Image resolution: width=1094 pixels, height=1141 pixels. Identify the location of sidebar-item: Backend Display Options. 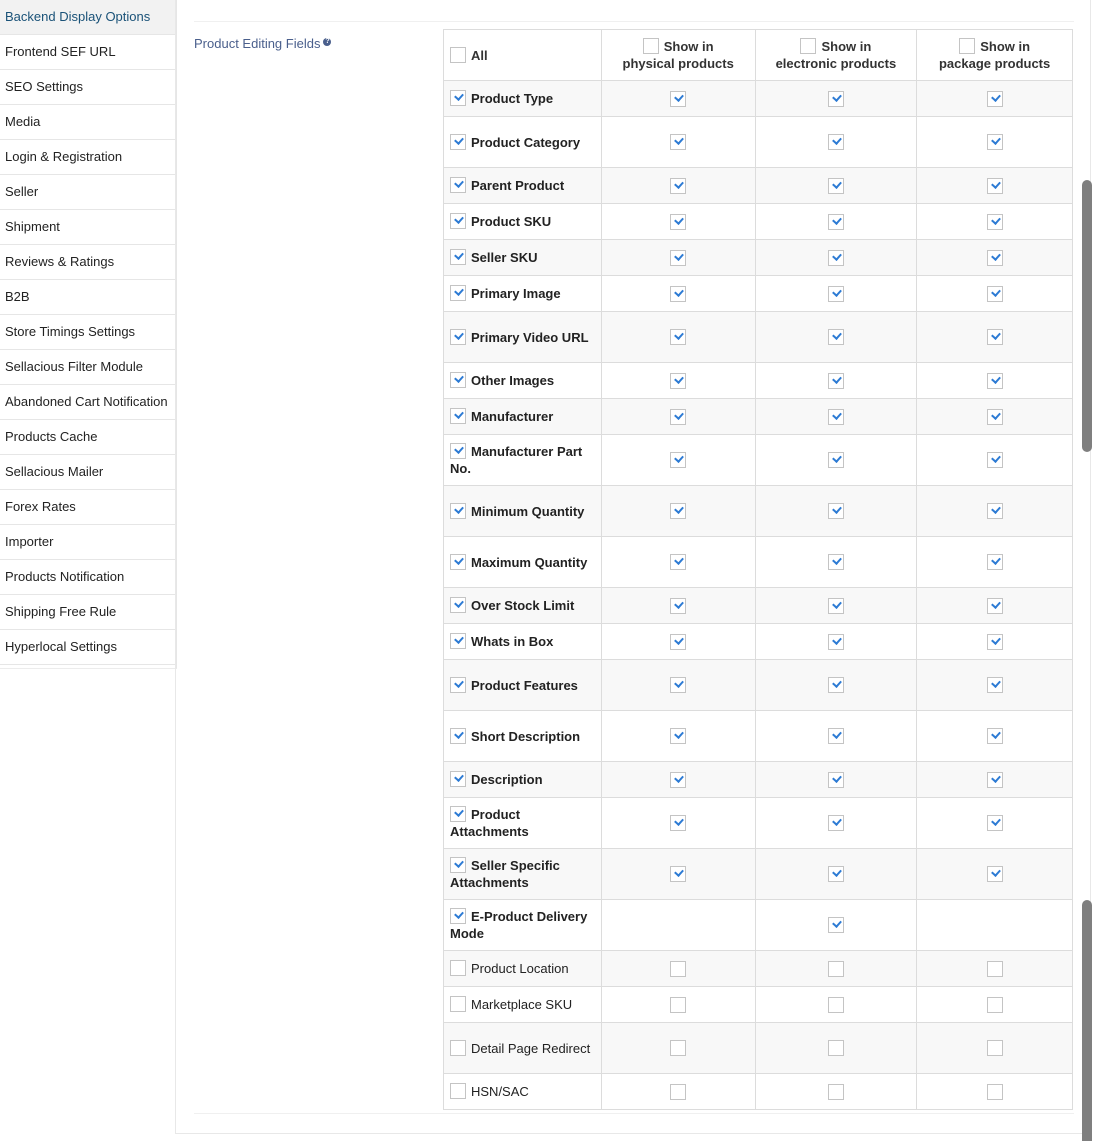
(88, 17).